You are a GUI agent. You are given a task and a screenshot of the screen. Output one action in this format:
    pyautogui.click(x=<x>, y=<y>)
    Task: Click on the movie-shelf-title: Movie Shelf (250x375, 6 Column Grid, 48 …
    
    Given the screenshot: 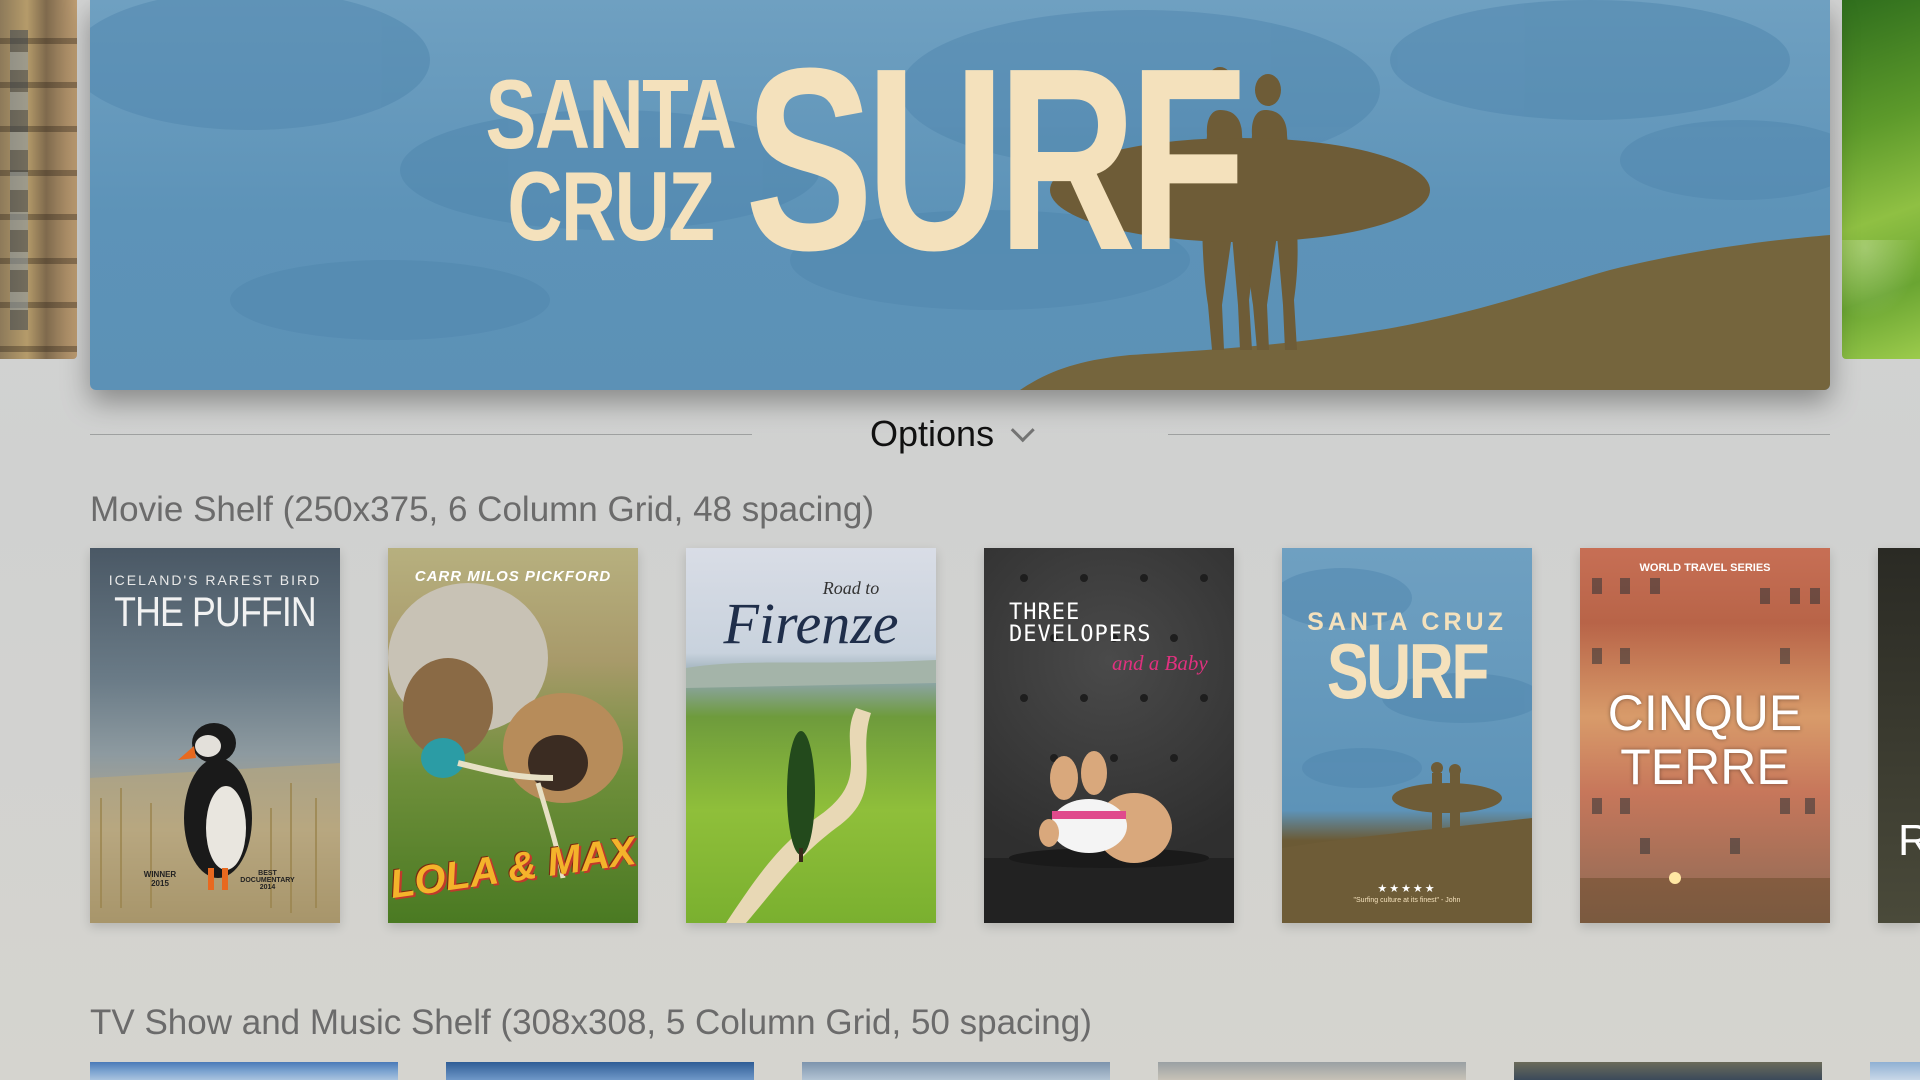 What is the action you would take?
    pyautogui.click(x=482, y=509)
    